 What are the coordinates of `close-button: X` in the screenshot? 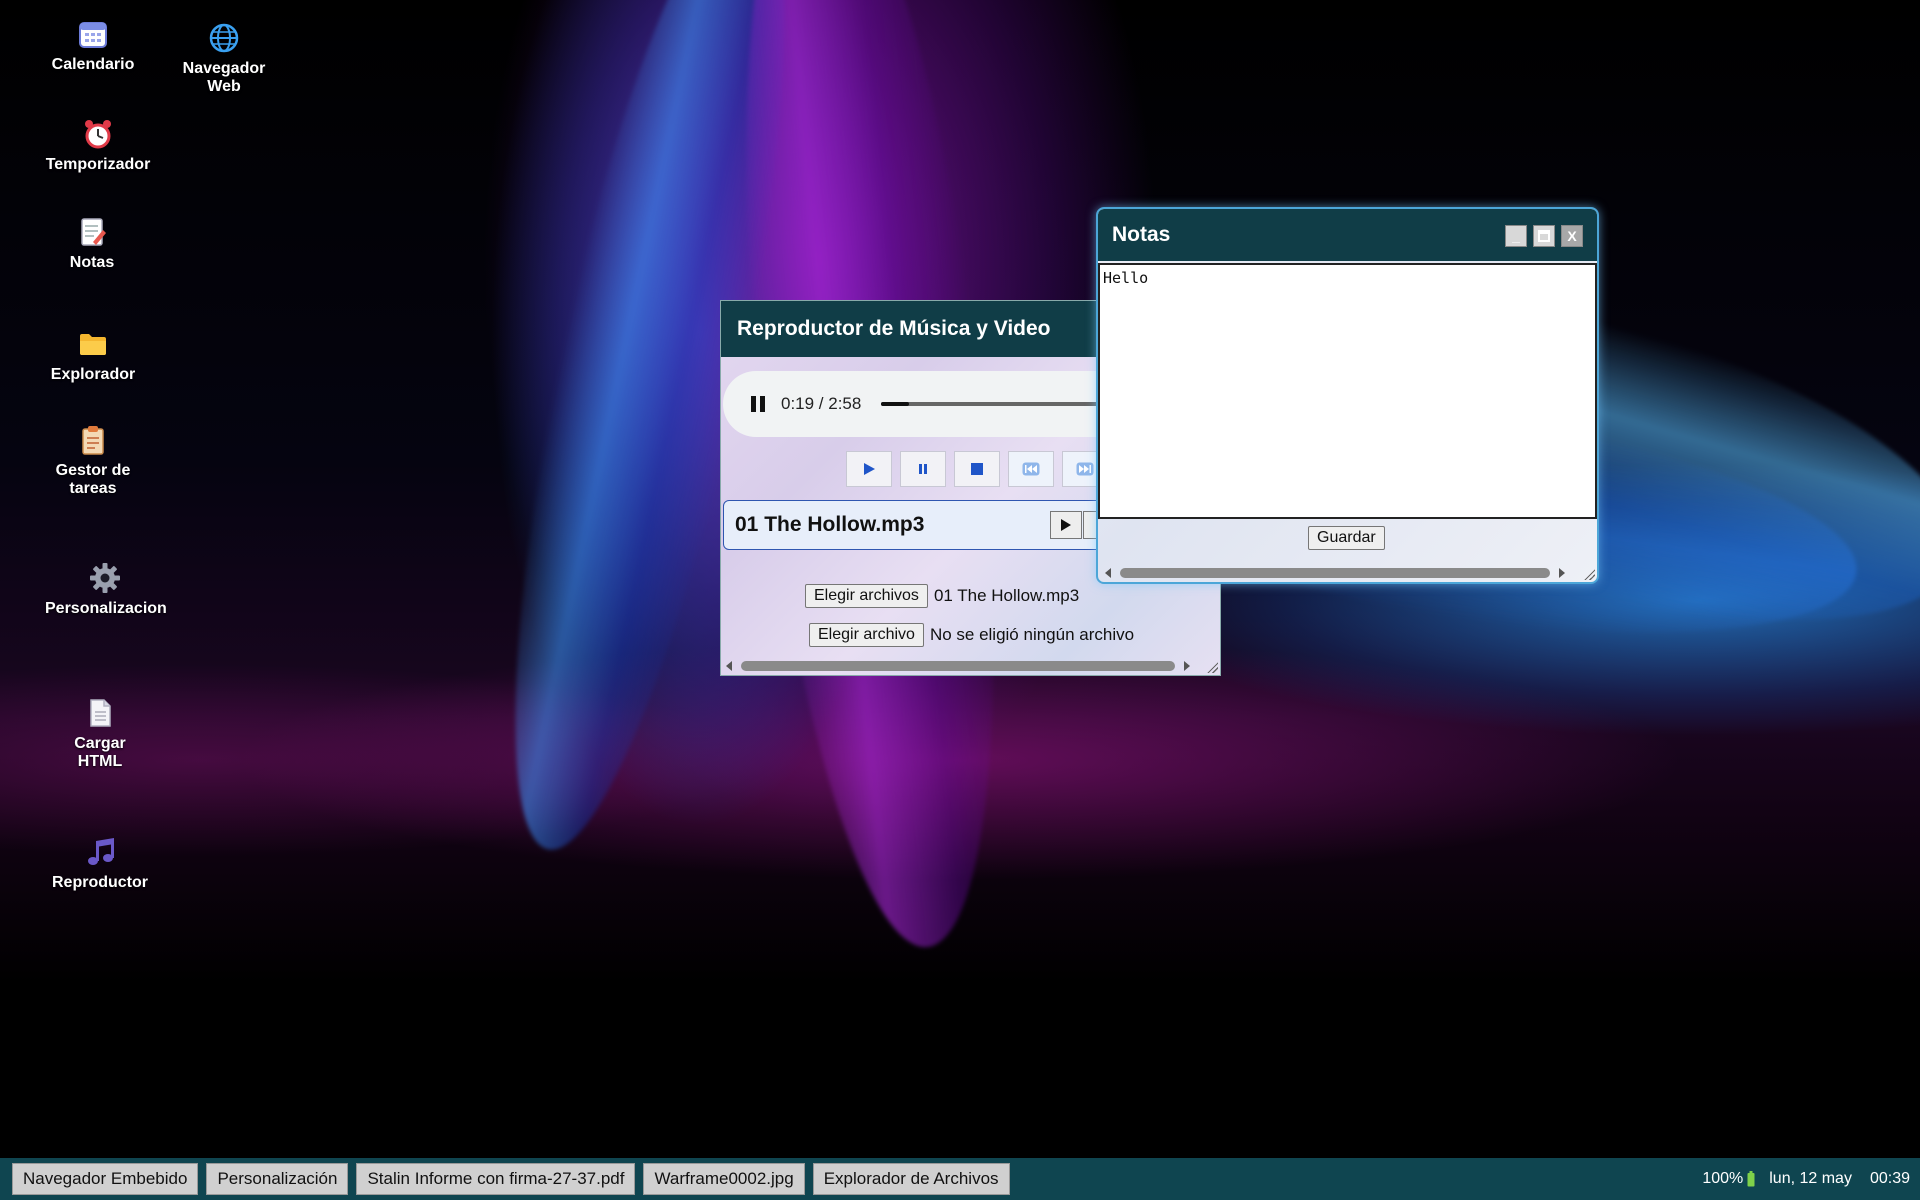 It's located at (1572, 236).